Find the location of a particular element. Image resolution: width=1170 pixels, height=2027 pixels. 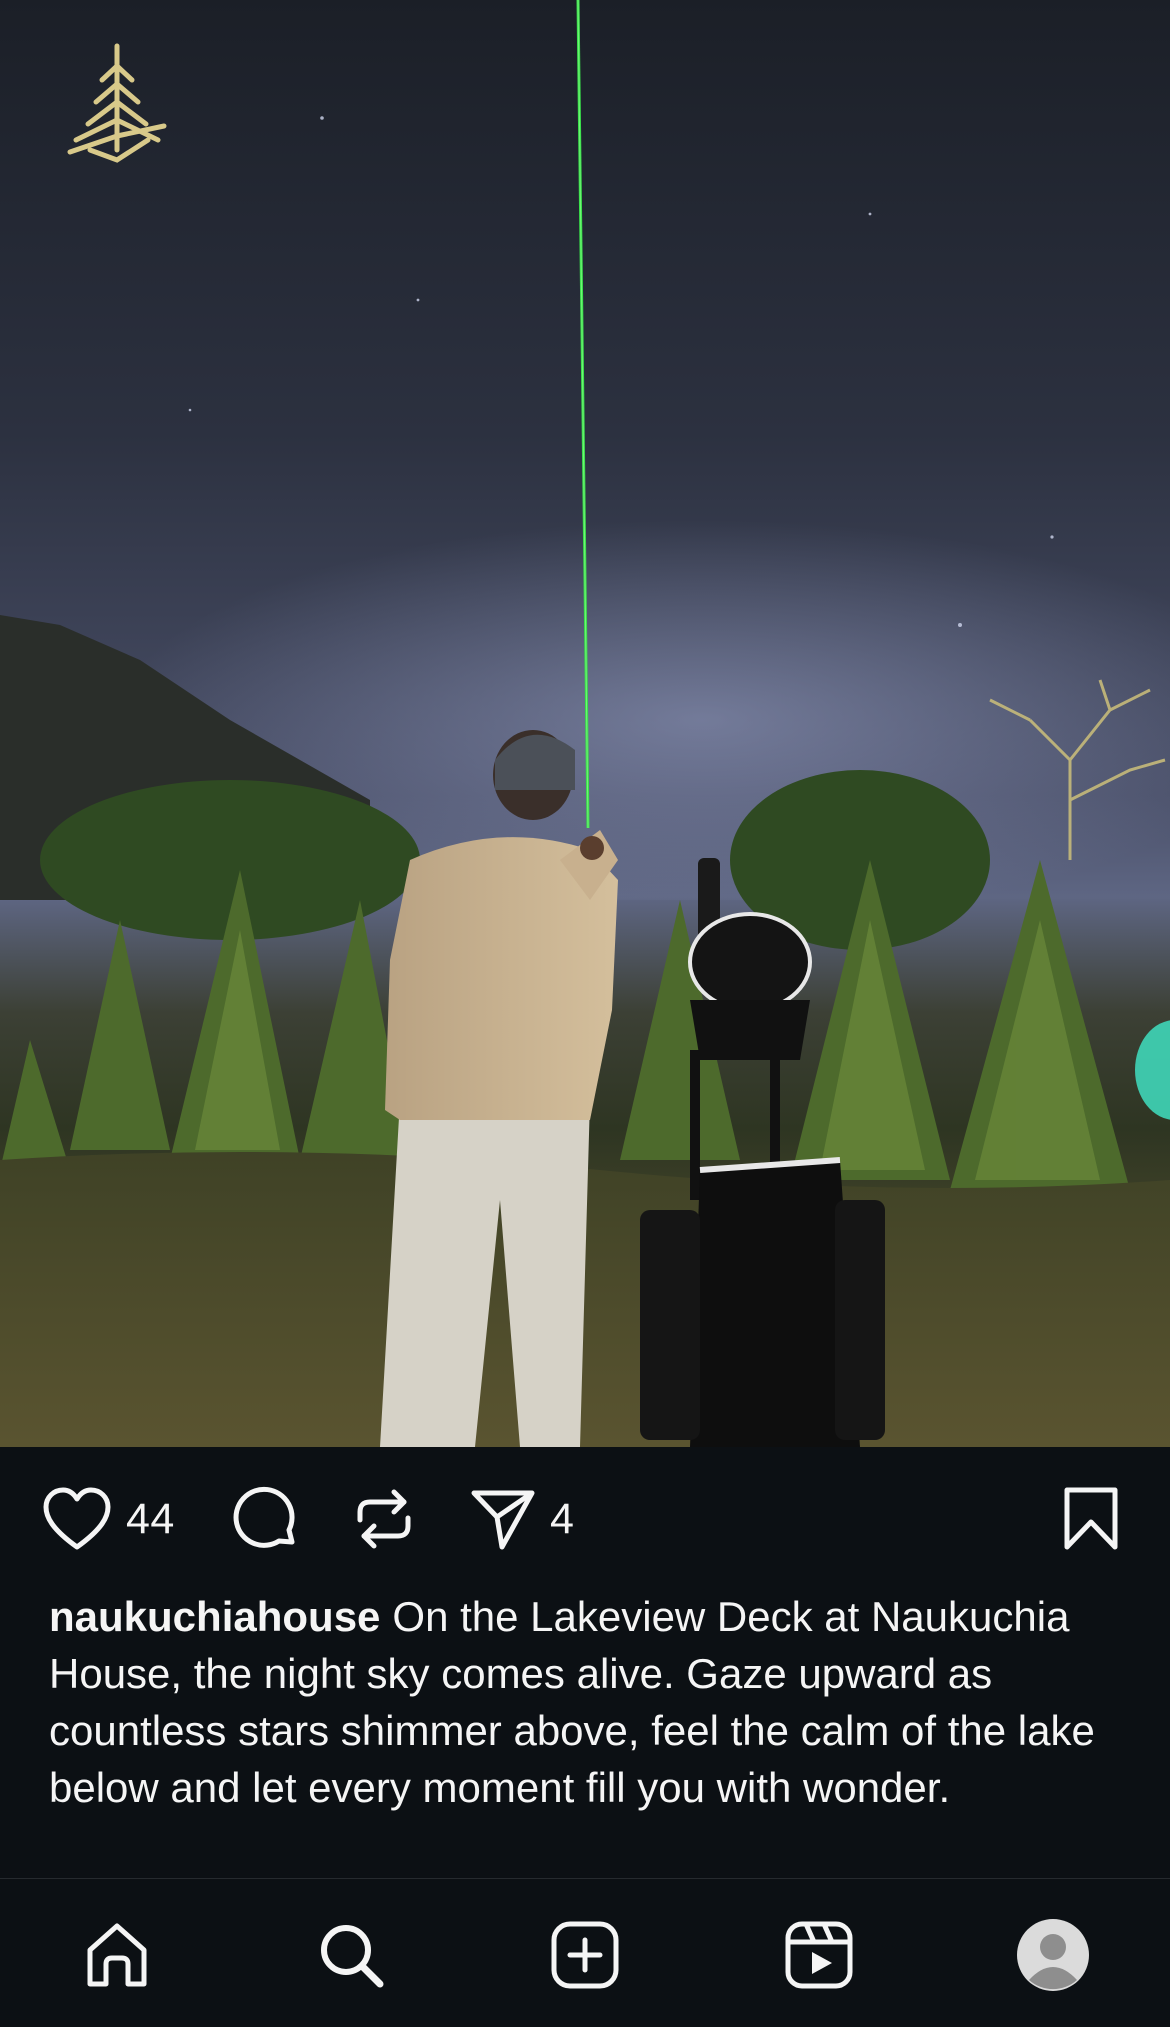

share-group: 4 is located at coordinates (522, 1519).